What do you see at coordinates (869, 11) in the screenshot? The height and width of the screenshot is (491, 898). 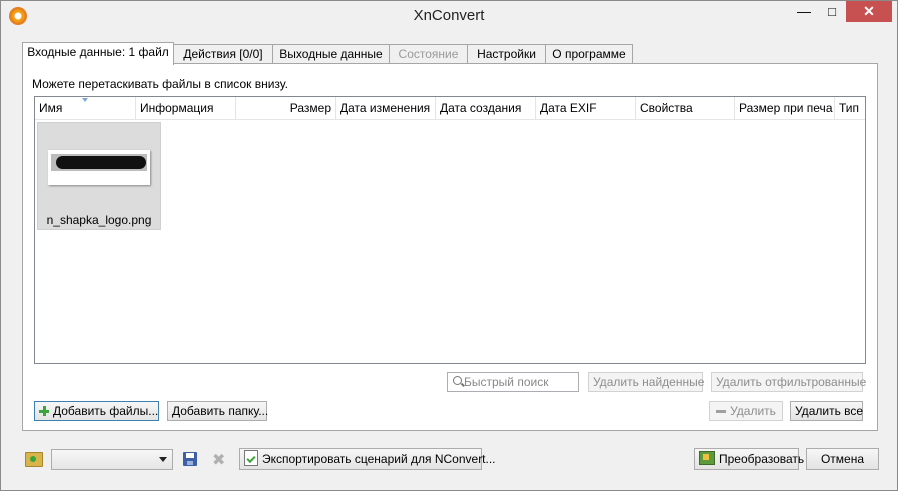 I see `close-button: ✕` at bounding box center [869, 11].